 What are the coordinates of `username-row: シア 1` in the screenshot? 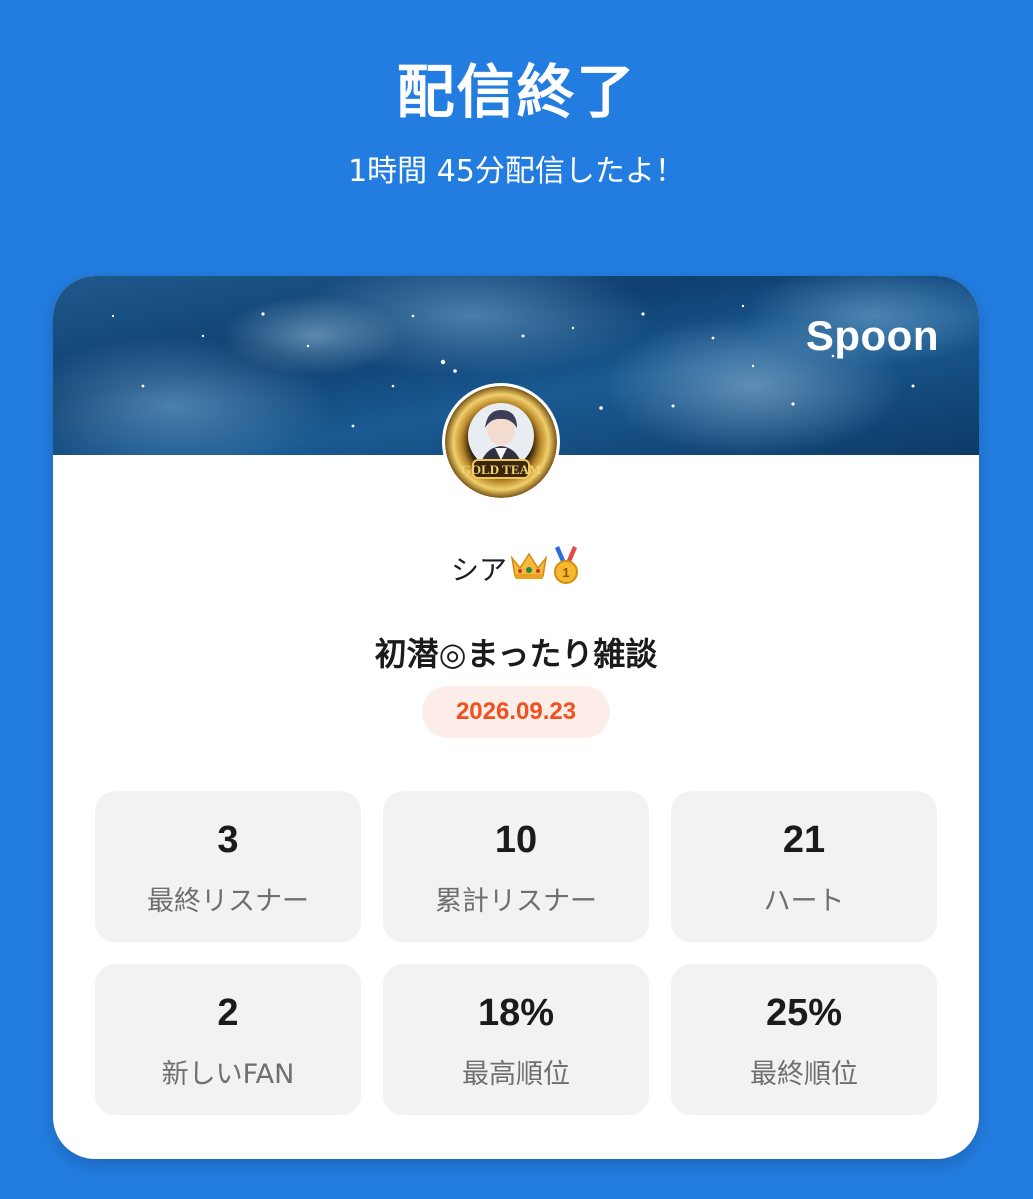 It's located at (516, 571).